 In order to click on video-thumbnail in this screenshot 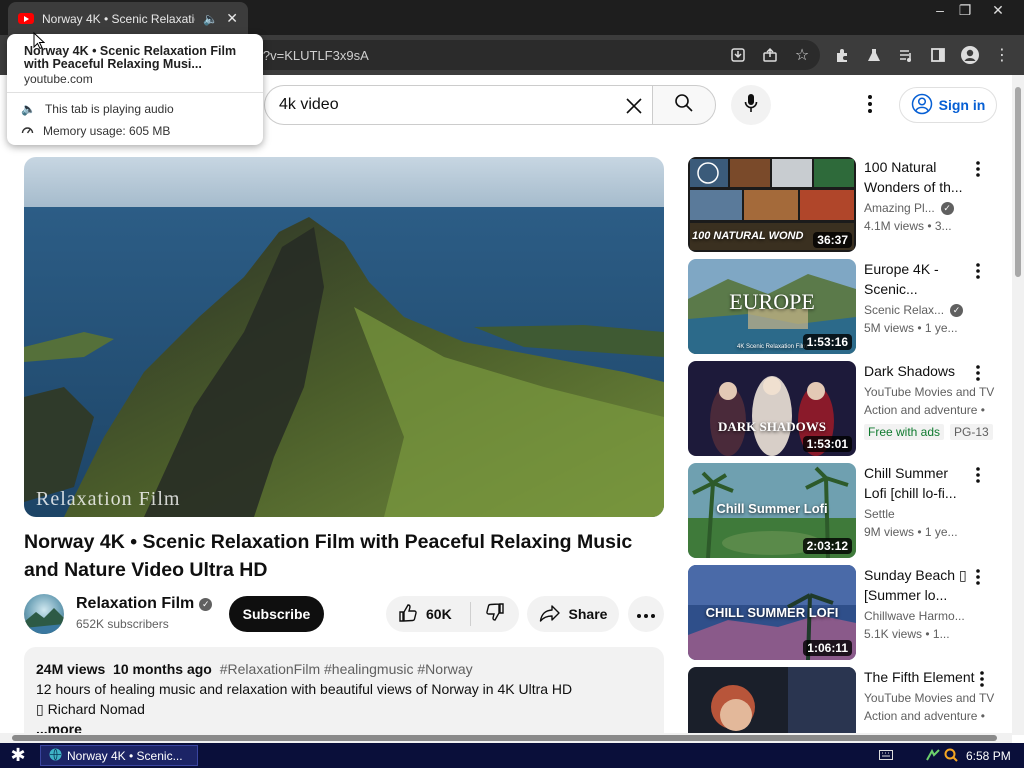, I will do `click(772, 700)`.